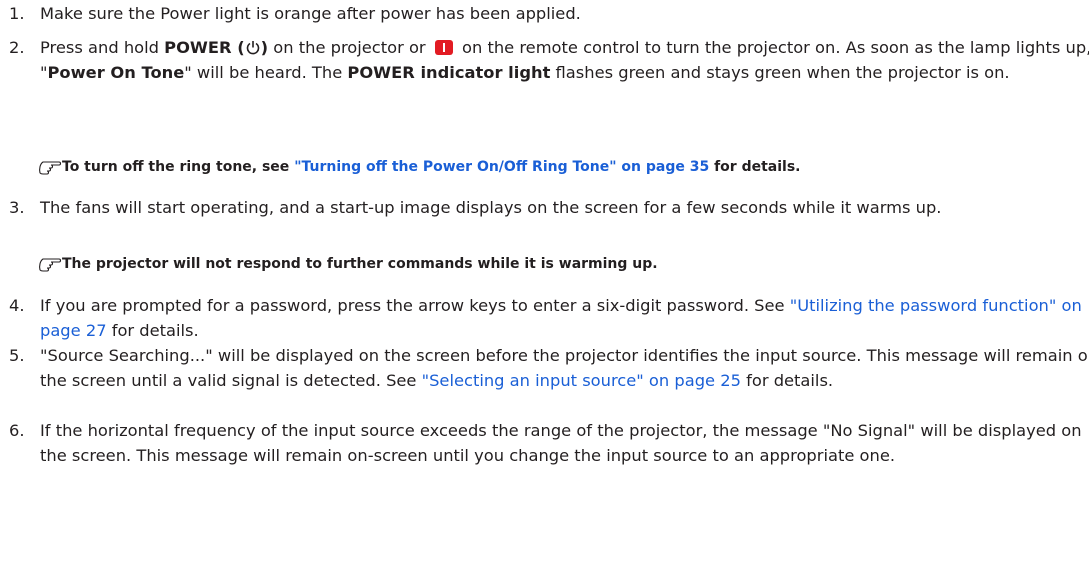 Image resolution: width=1089 pixels, height=564 pixels. I want to click on step-number: 2., so click(17, 47).